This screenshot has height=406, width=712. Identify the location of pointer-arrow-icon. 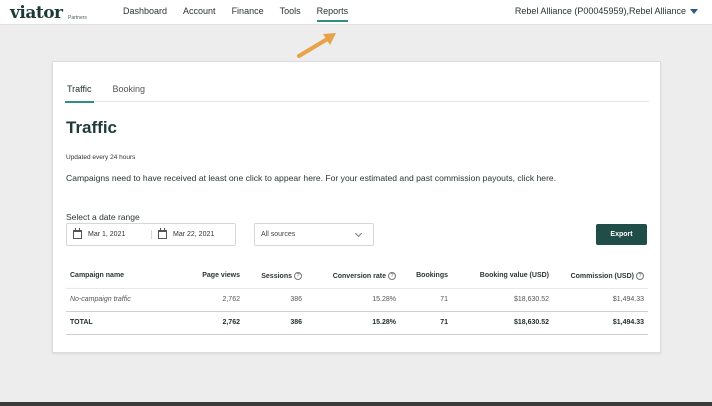
(316, 45).